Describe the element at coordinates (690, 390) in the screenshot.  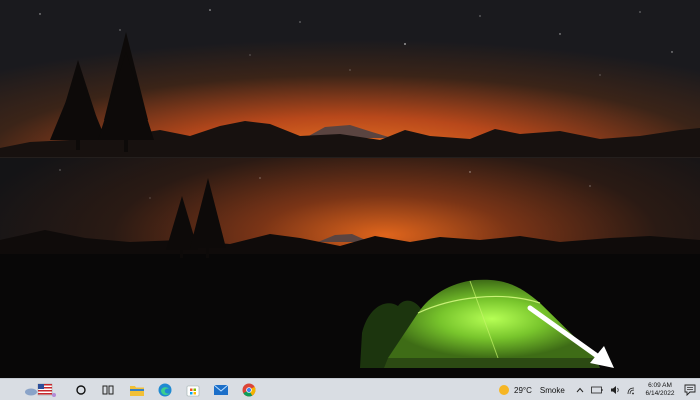
I see `notification-center-icon` at that location.